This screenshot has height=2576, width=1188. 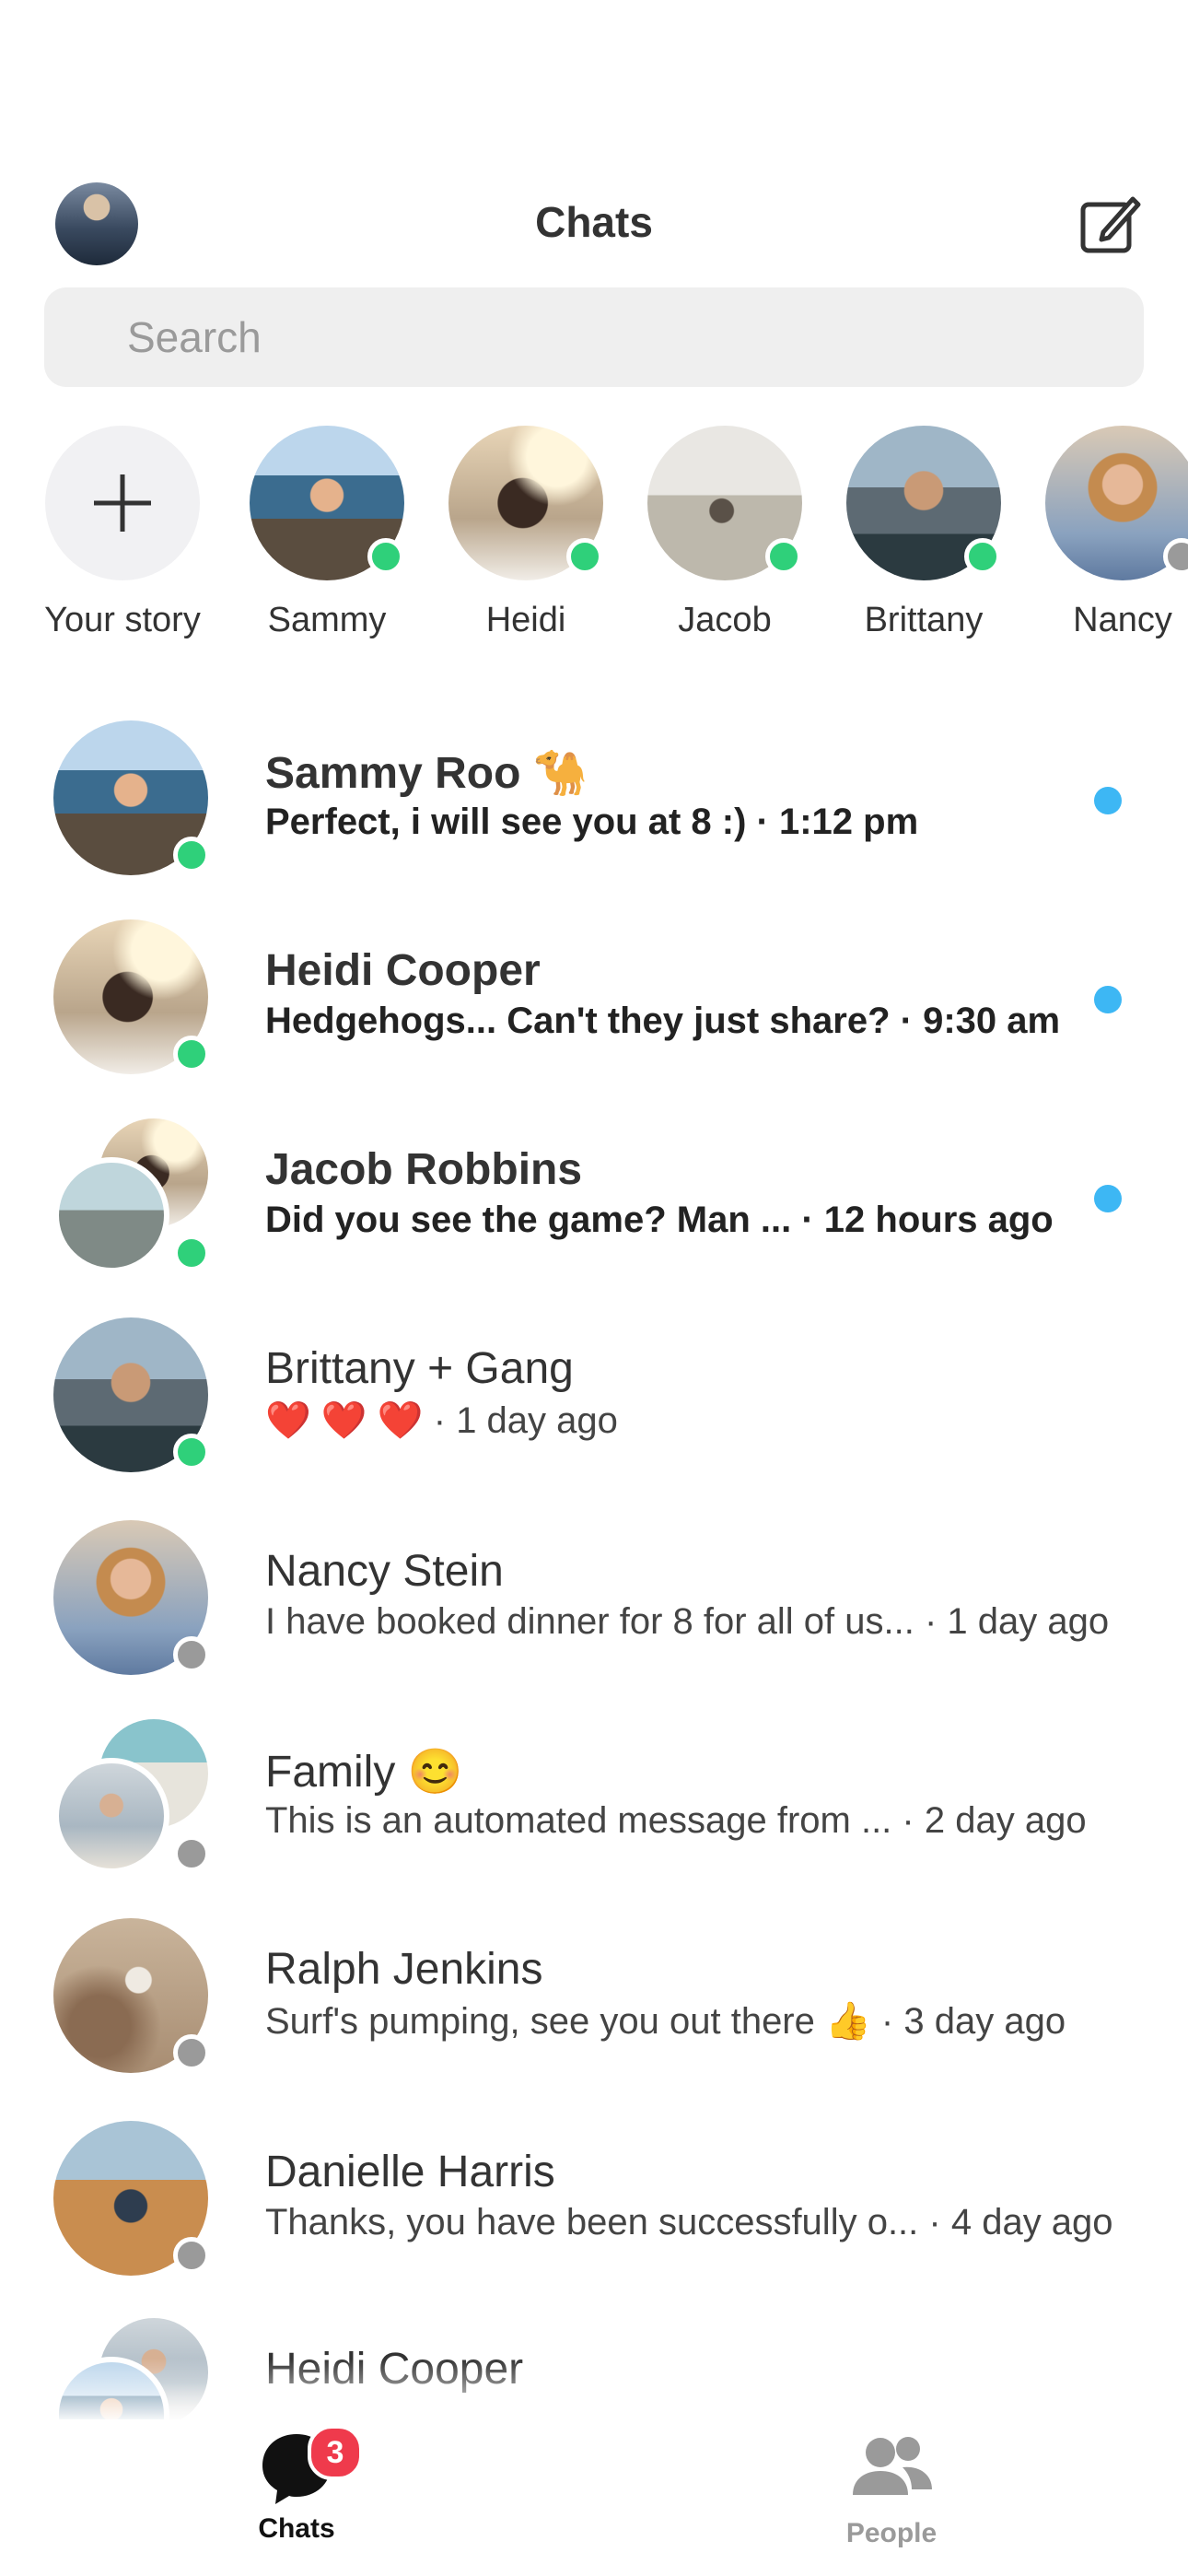 I want to click on preview-text: Hedgehogs... Can't they just share?, so click(x=578, y=1021).